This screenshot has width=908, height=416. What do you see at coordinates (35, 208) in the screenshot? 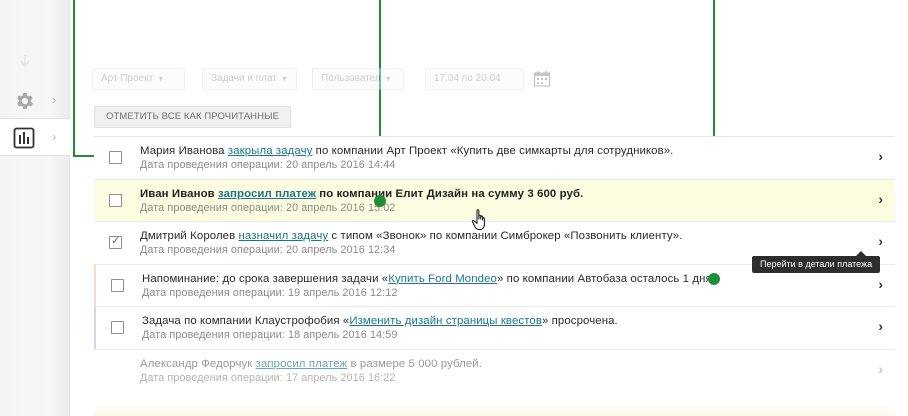
I see `sidebar: › ›` at bounding box center [35, 208].